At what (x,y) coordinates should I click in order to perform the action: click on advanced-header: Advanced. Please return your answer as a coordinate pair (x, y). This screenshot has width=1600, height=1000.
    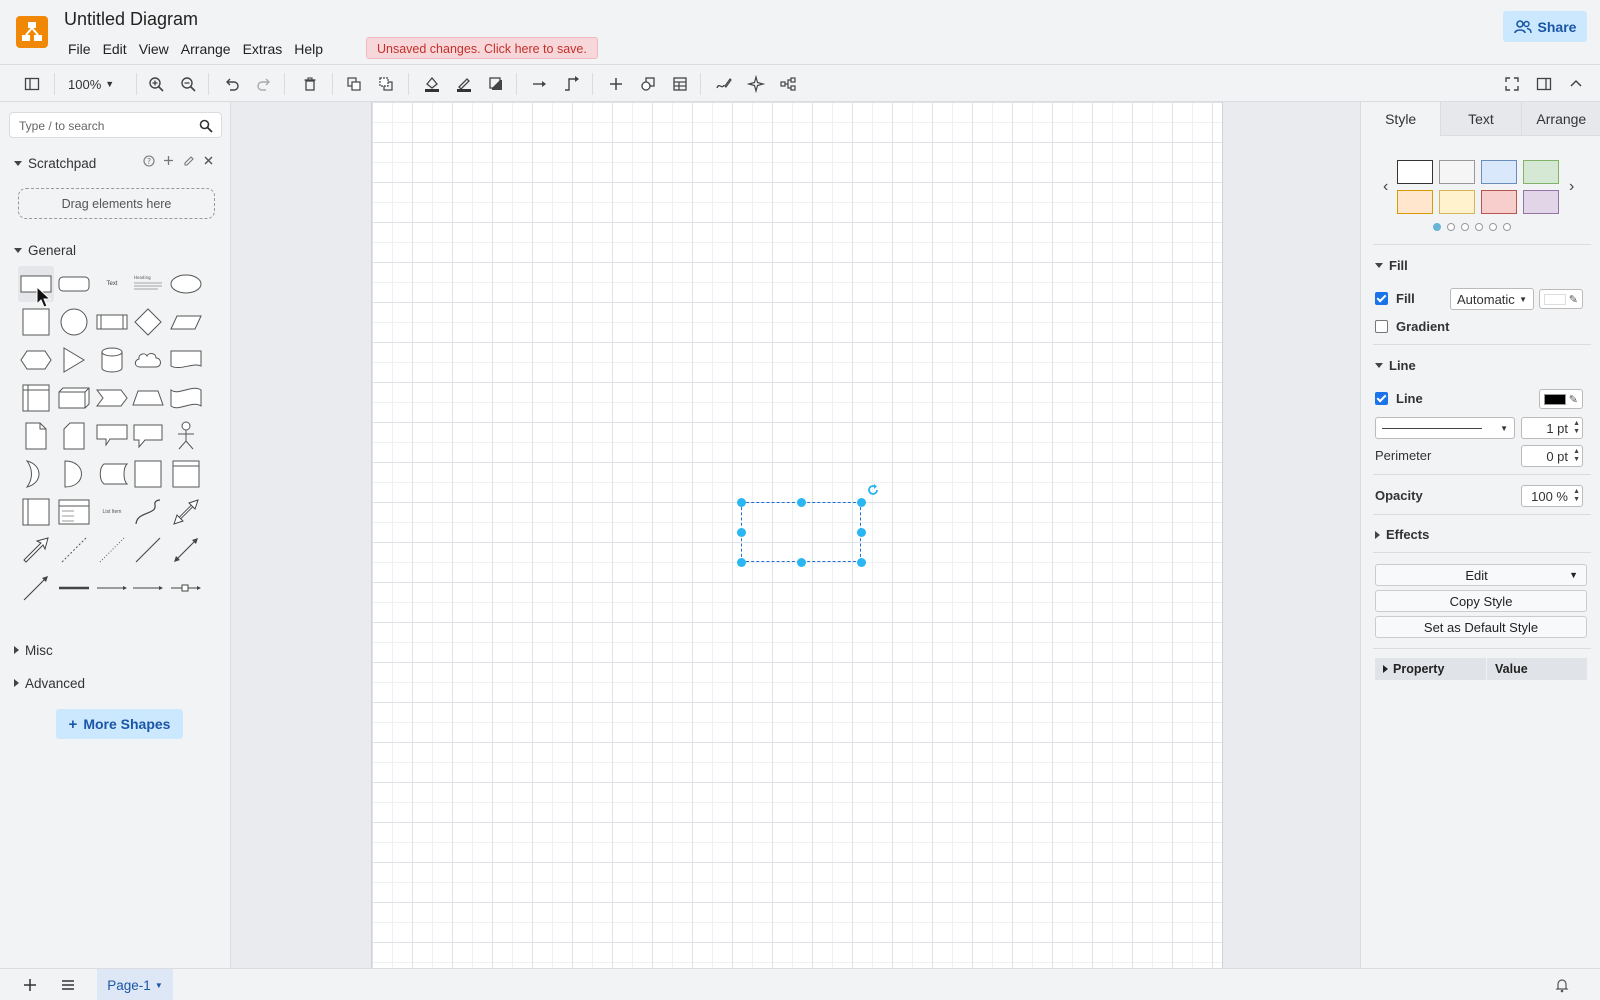
    Looking at the image, I should click on (49, 683).